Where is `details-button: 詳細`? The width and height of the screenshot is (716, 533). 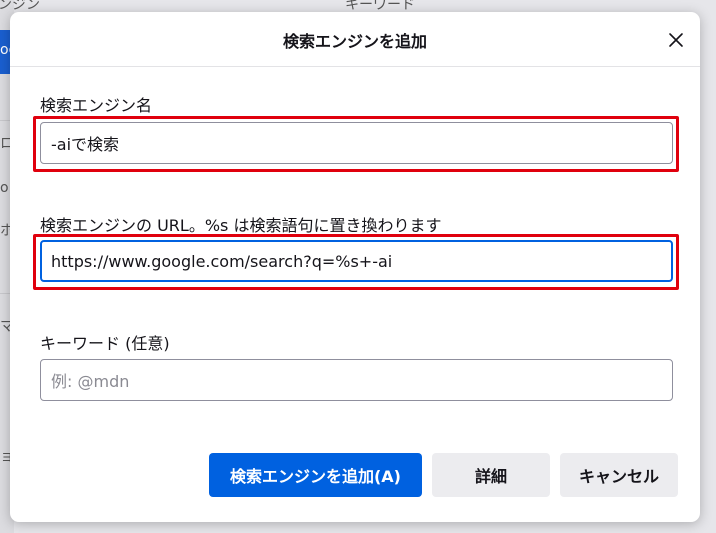
details-button: 詳細 is located at coordinates (491, 475).